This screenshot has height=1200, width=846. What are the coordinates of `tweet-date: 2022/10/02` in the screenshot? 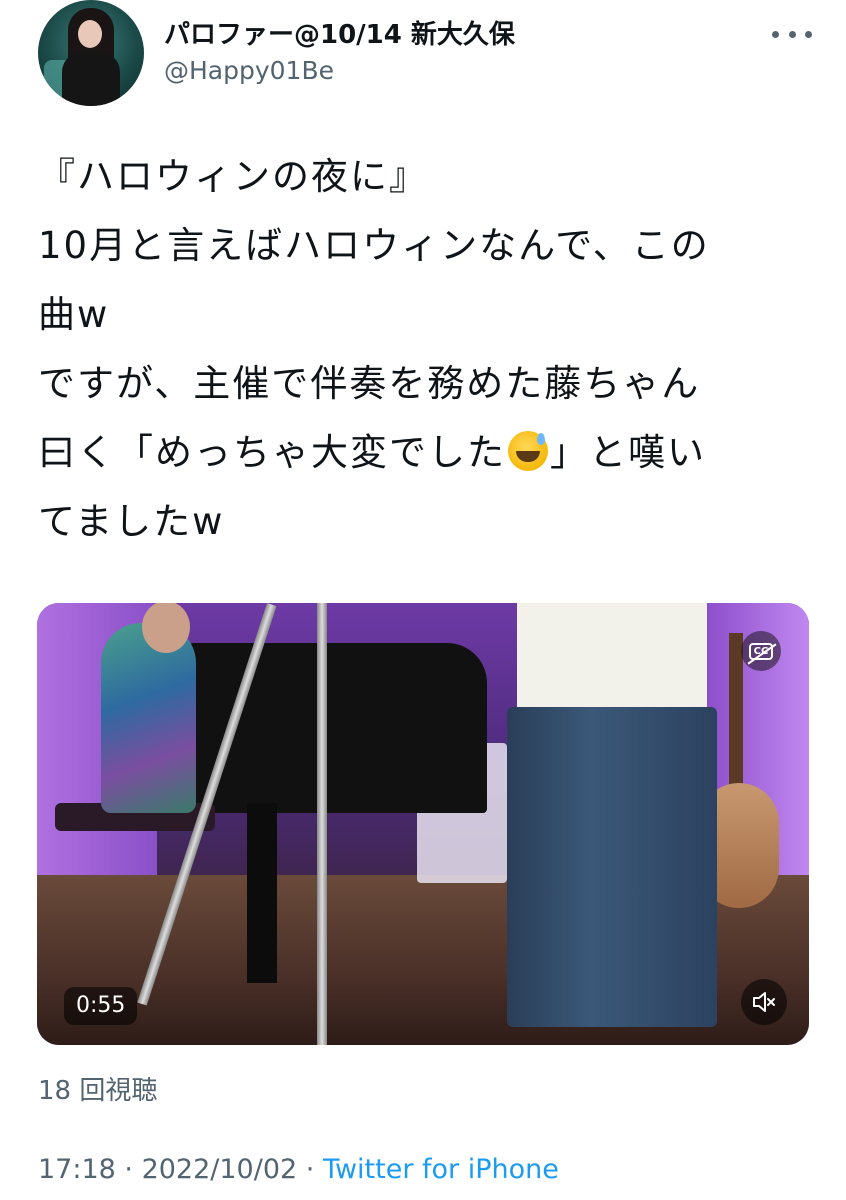 It's located at (220, 1169).